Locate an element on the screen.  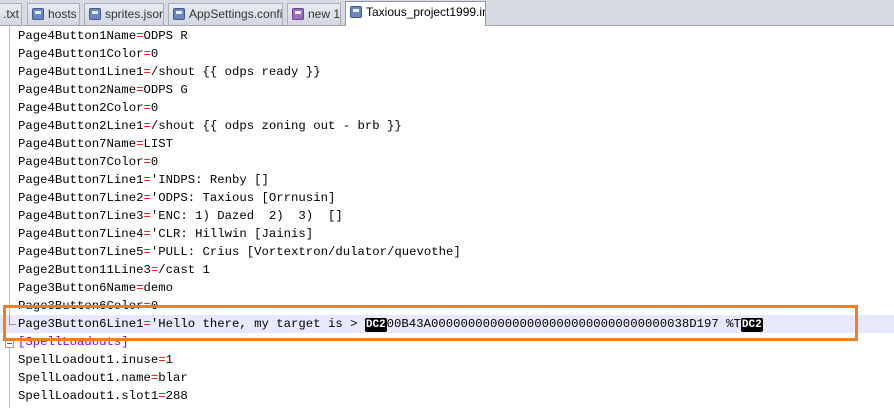
code-line: Page4Button1Color=0 is located at coordinates (88, 54).